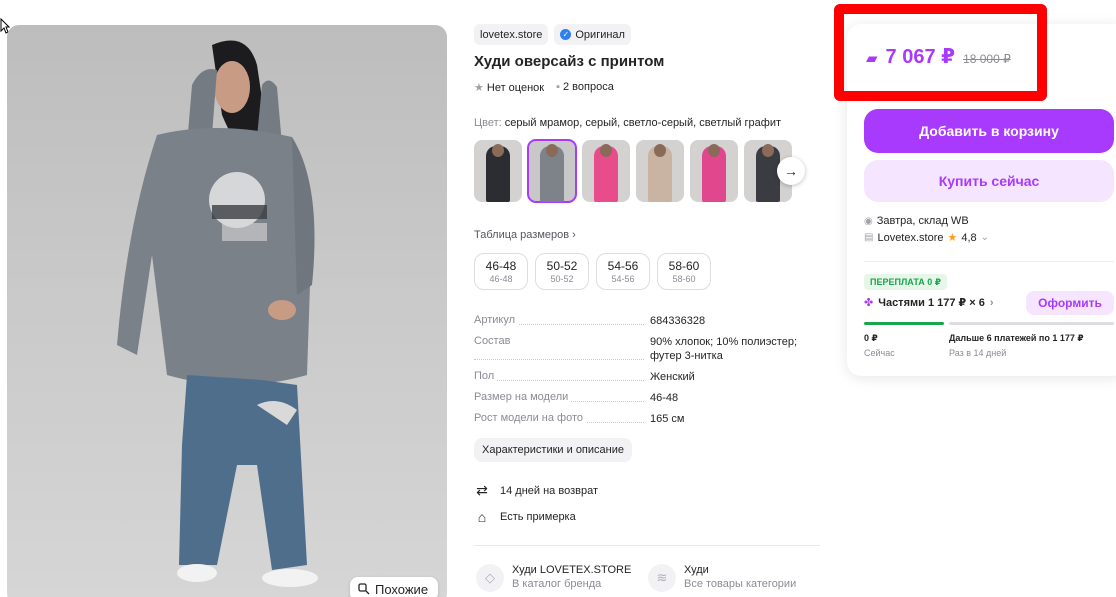 Image resolution: width=1116 pixels, height=597 pixels. I want to click on brand-catalog-title: Худи LOVETEX.STORE, so click(572, 570).